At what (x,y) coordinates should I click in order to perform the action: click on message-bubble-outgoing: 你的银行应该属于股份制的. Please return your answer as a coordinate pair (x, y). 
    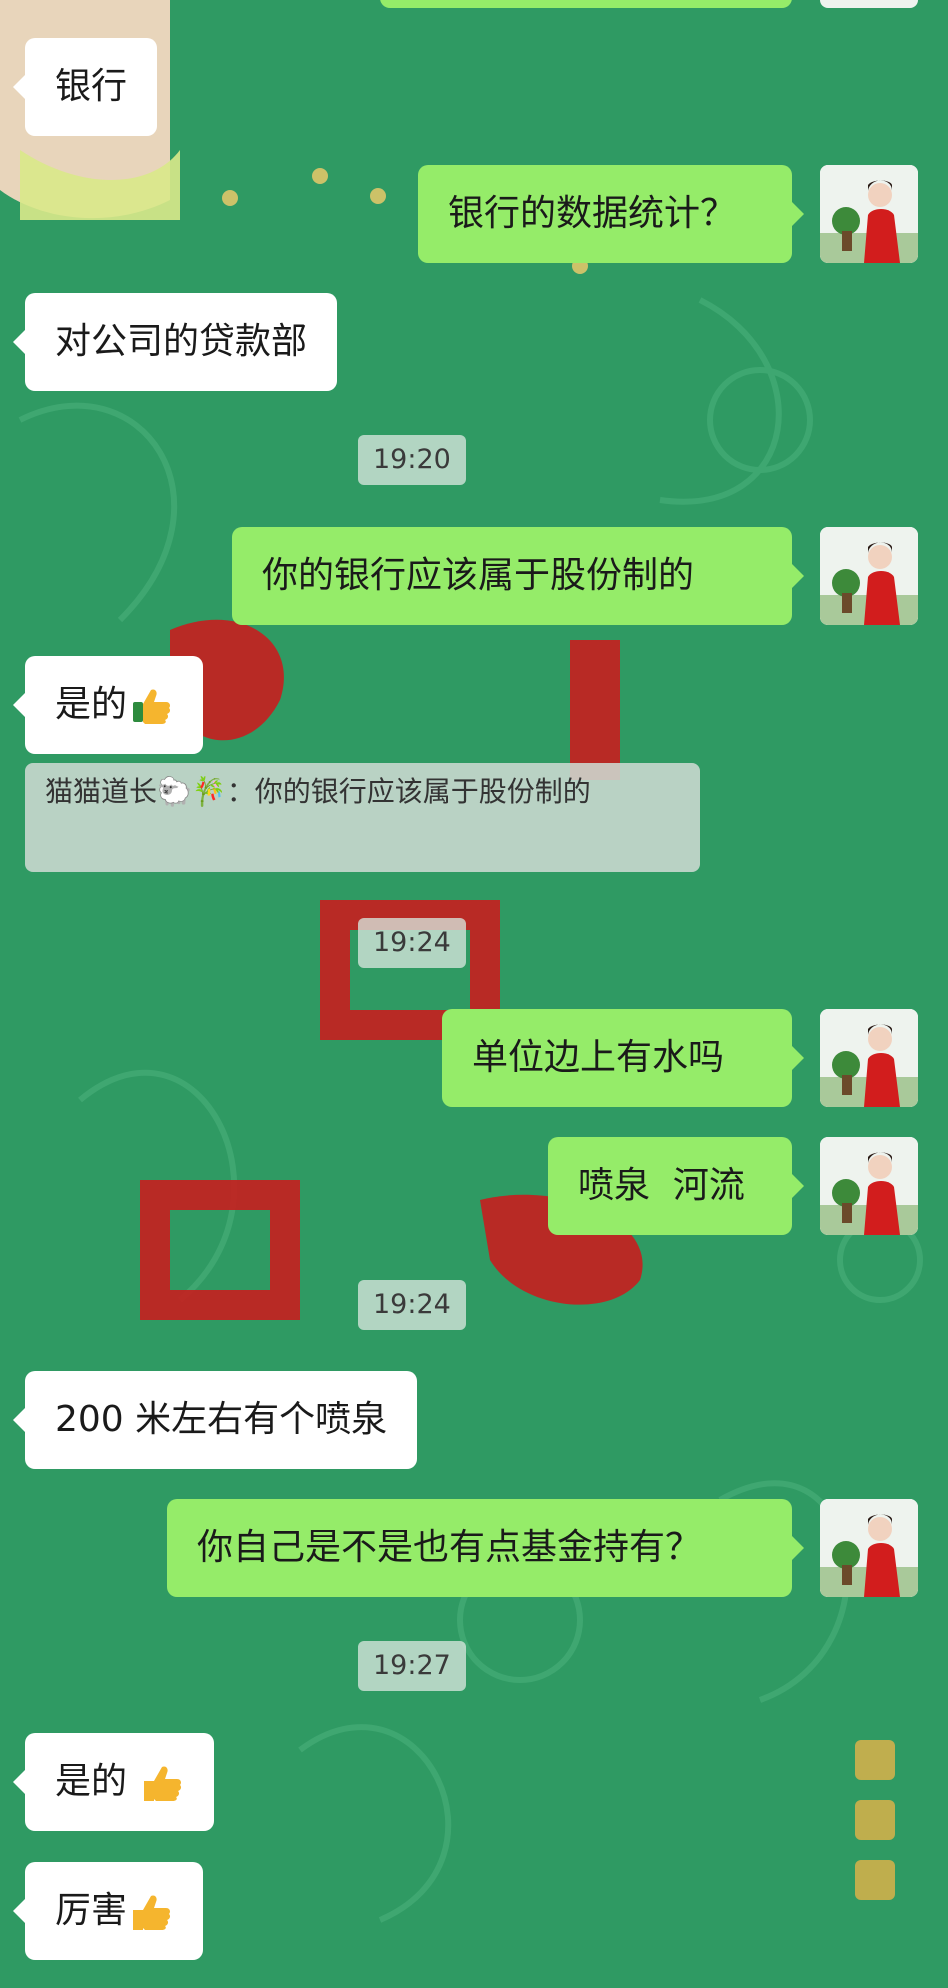
    Looking at the image, I should click on (518, 576).